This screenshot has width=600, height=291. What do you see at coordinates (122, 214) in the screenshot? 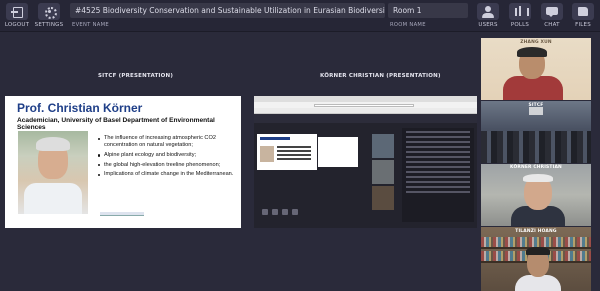
I see `slide-footer-link` at bounding box center [122, 214].